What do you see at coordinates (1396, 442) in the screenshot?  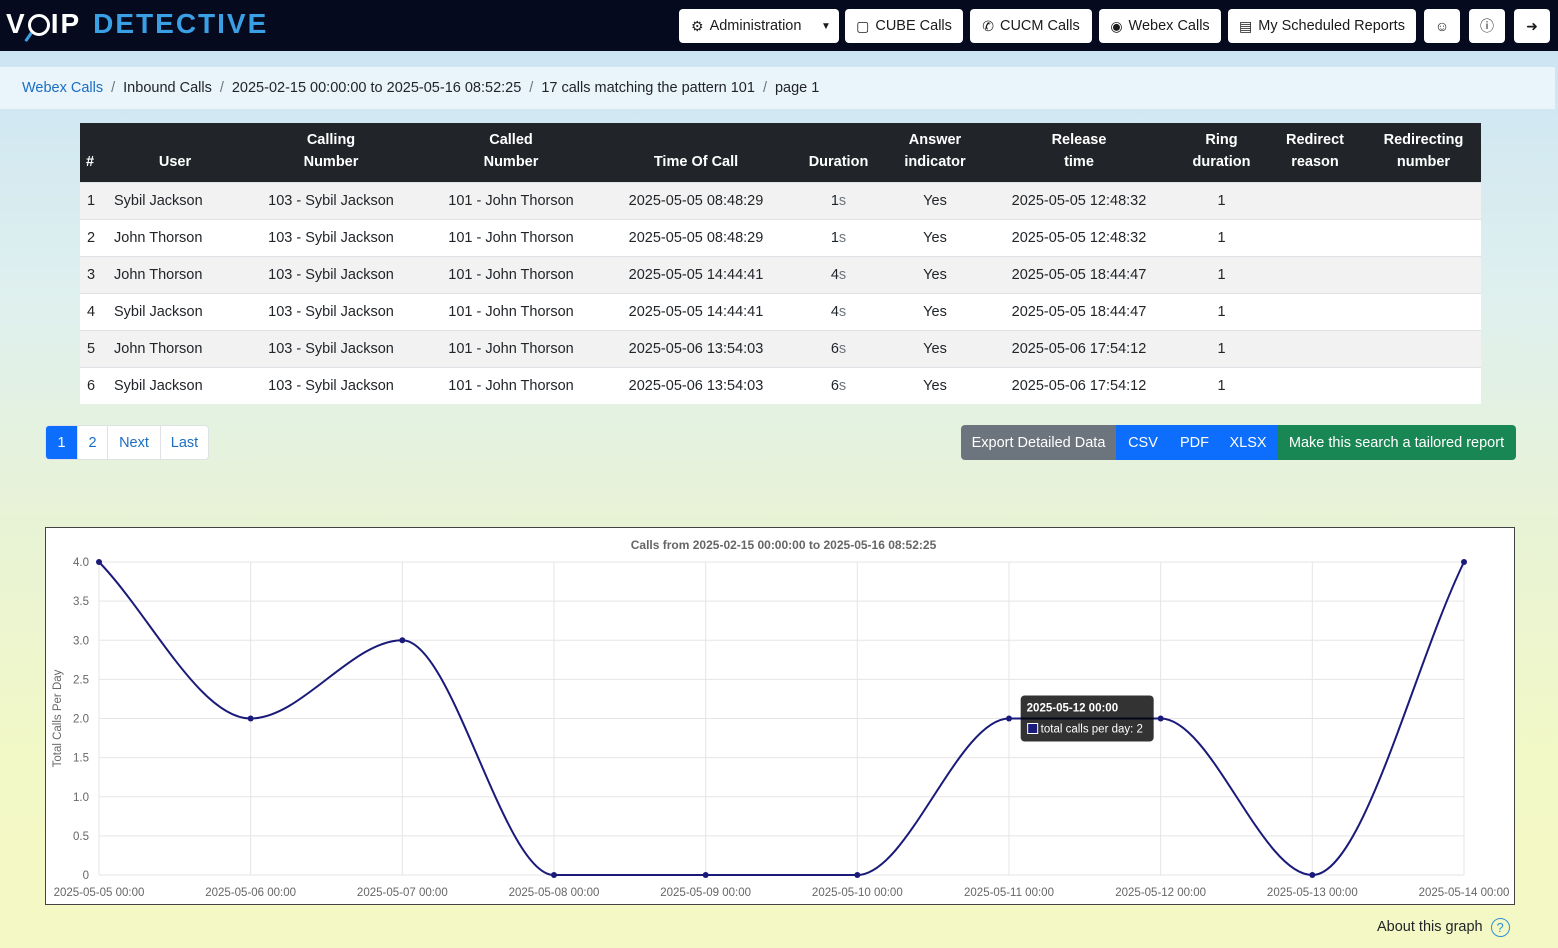 I see `tailored-report-button: Make this search a tailored report` at bounding box center [1396, 442].